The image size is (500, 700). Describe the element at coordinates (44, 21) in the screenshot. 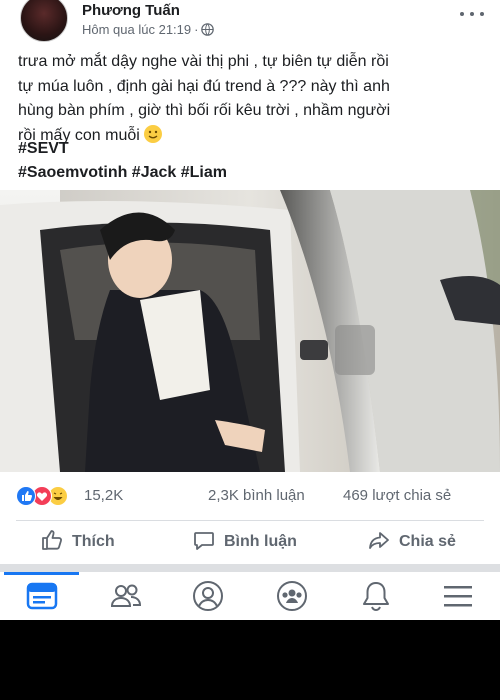

I see `avatar` at that location.